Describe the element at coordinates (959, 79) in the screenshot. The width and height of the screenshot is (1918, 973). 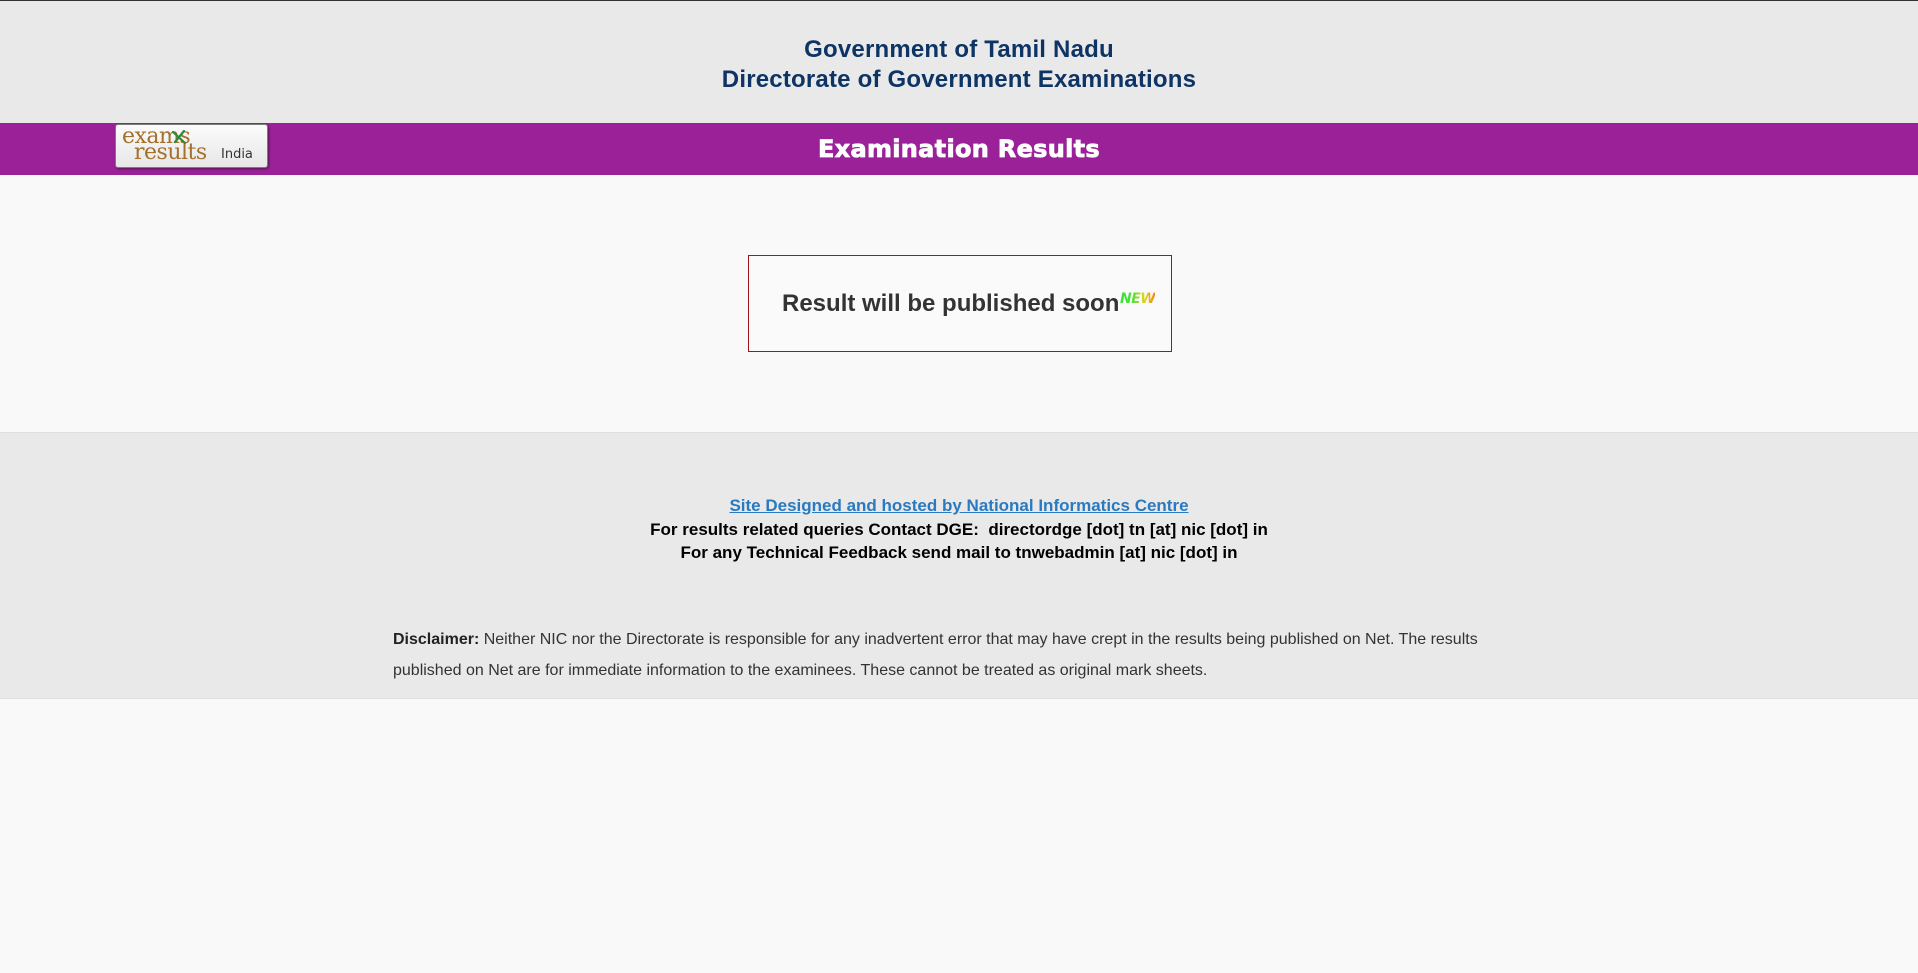
I see `directorate-title: Directorate of Government Examinations` at that location.